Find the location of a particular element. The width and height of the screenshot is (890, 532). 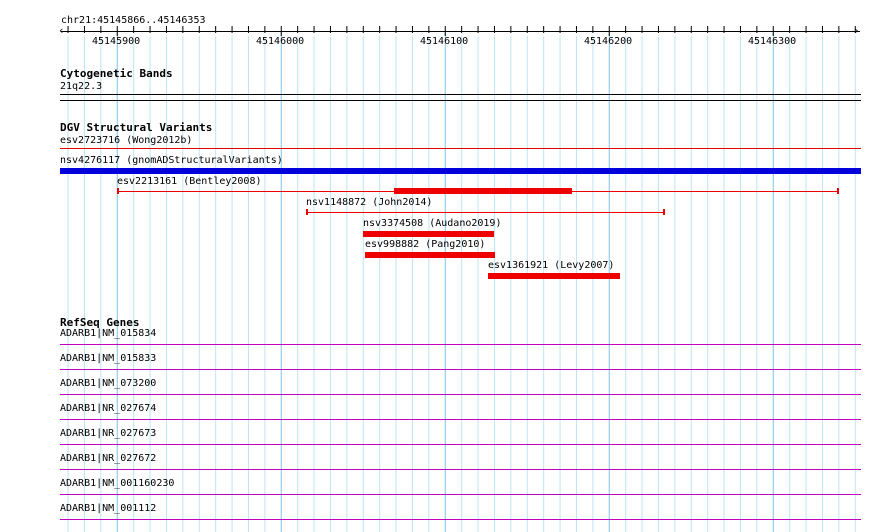

dgv-feature-label: nsv1148872 (John2014) is located at coordinates (369, 202).